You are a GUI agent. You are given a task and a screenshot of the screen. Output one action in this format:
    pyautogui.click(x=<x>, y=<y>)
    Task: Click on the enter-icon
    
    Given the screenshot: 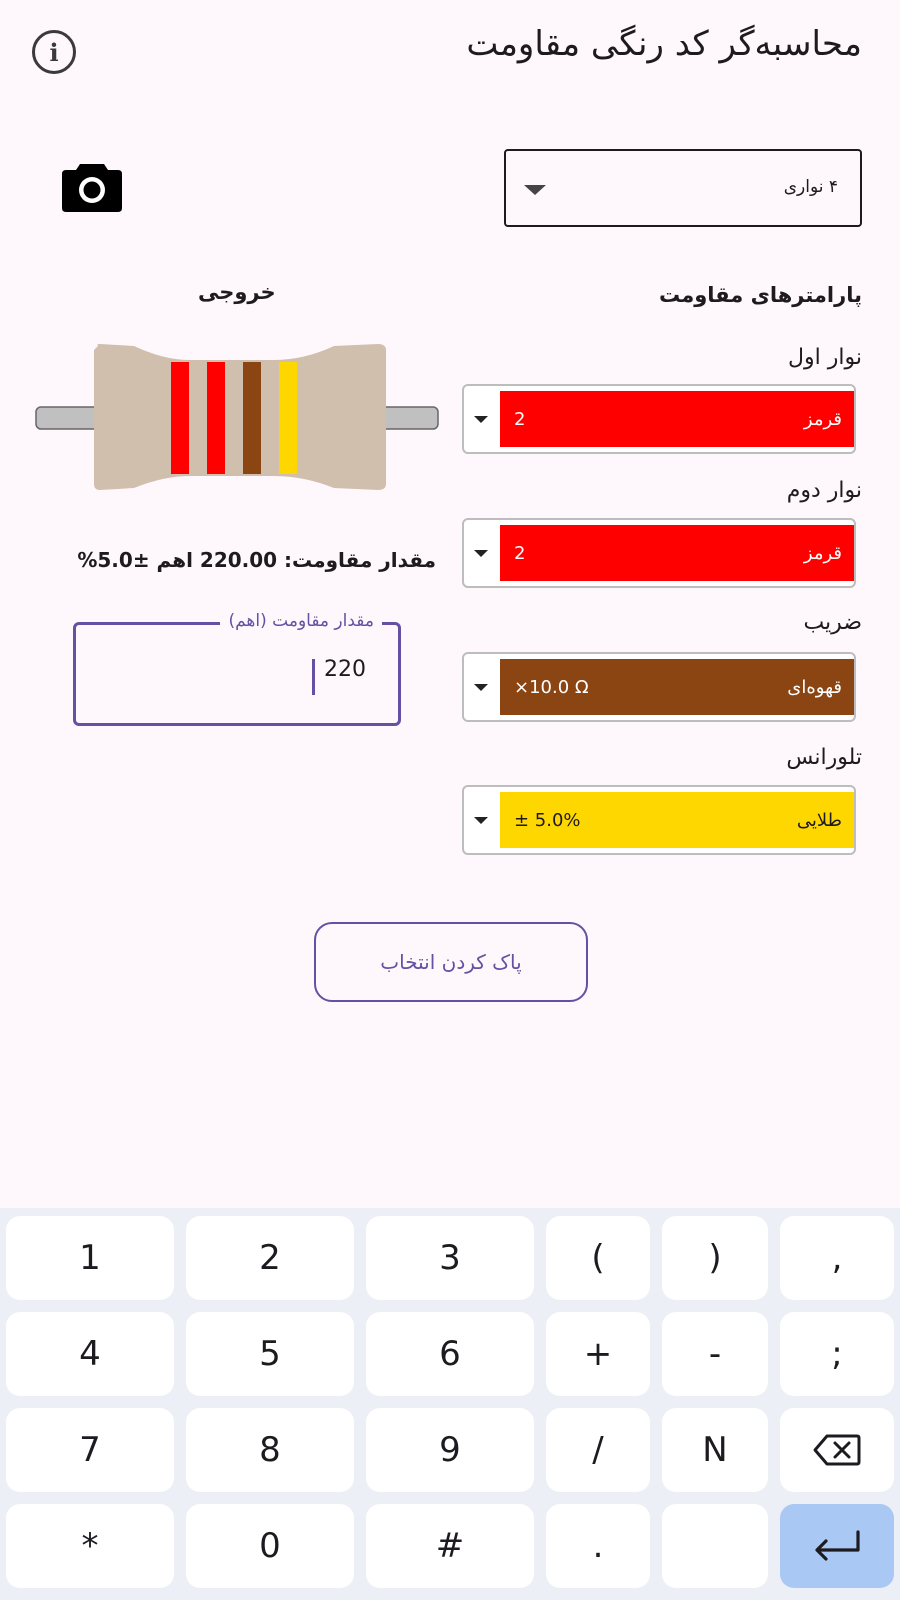 What is the action you would take?
    pyautogui.click(x=837, y=1545)
    